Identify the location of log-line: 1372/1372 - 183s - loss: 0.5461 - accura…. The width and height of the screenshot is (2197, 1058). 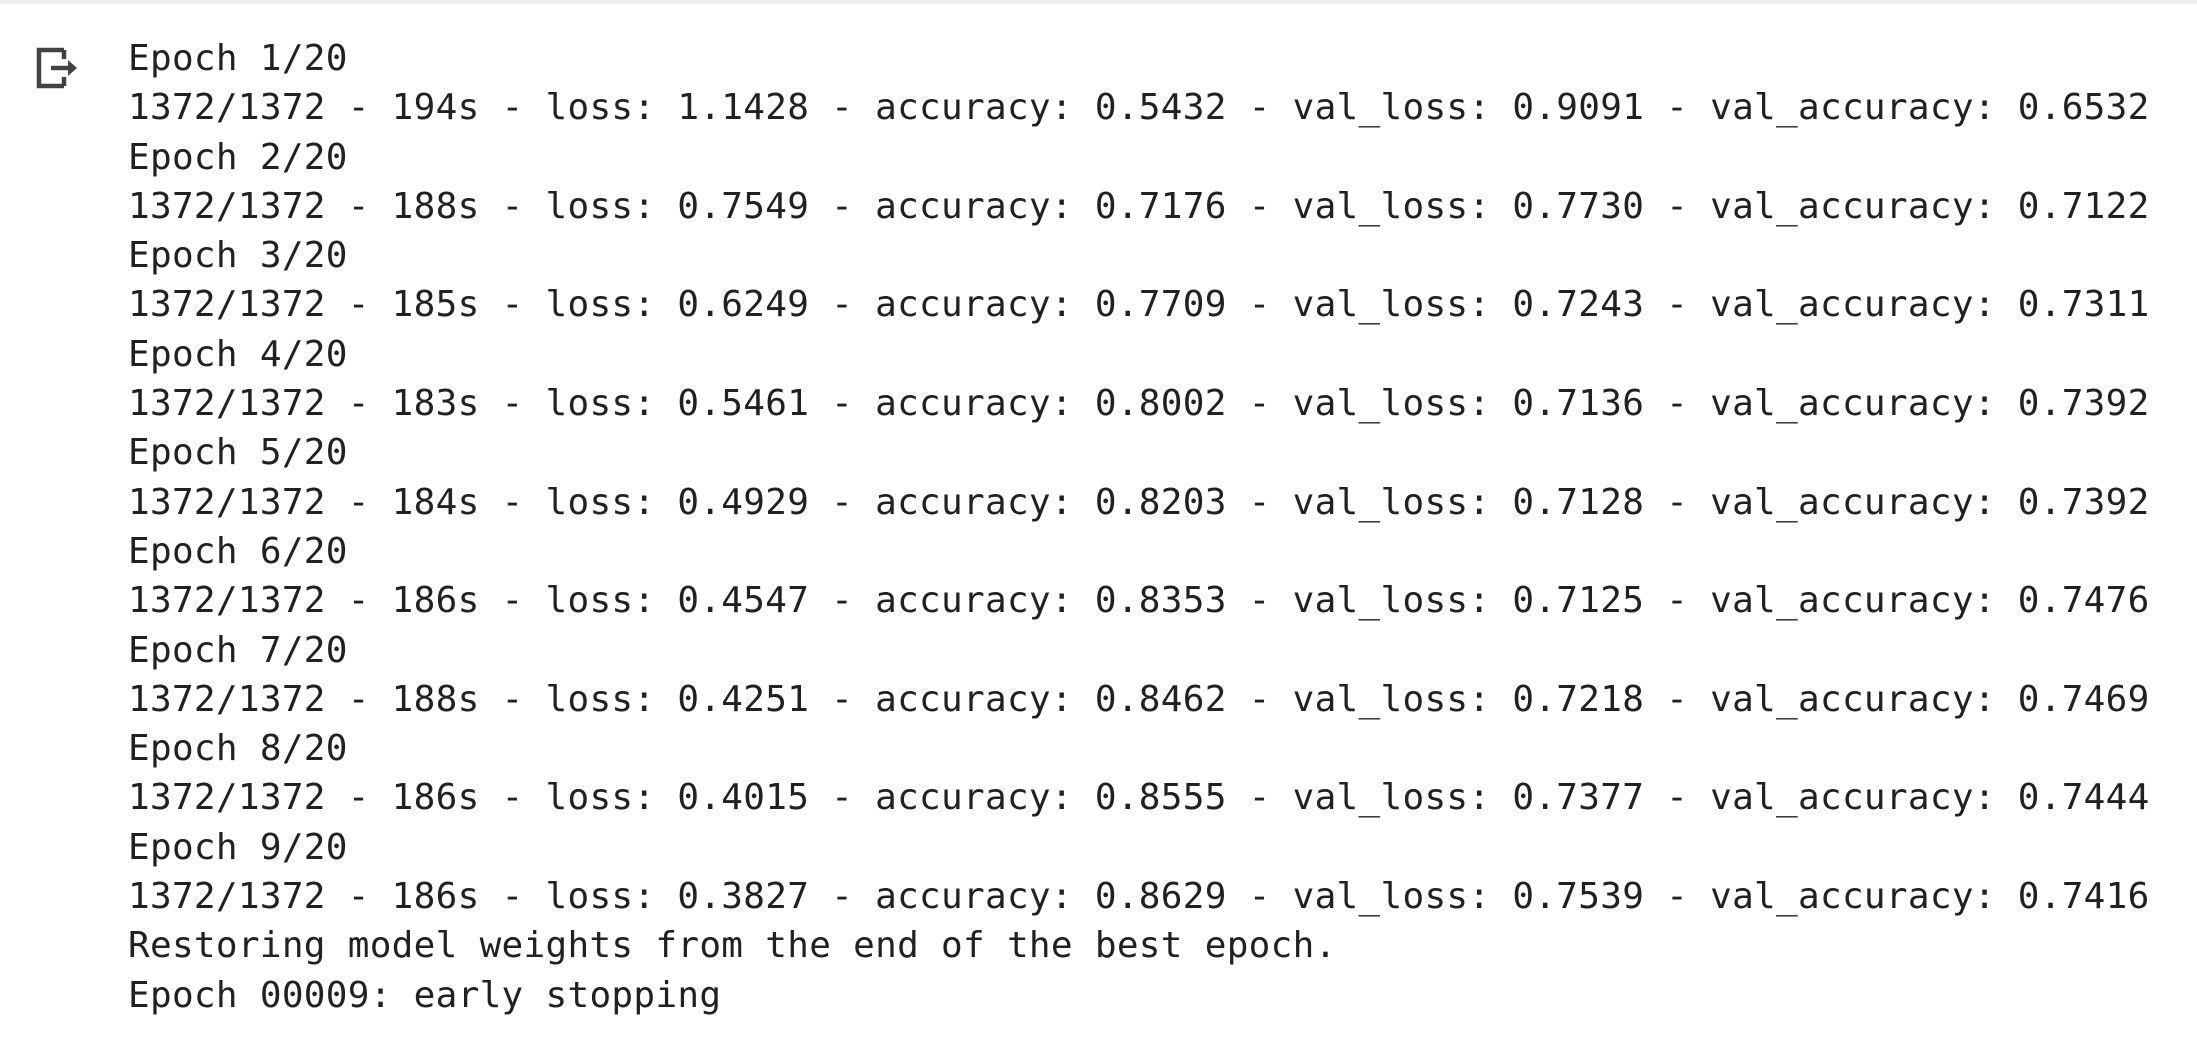
(1139, 404).